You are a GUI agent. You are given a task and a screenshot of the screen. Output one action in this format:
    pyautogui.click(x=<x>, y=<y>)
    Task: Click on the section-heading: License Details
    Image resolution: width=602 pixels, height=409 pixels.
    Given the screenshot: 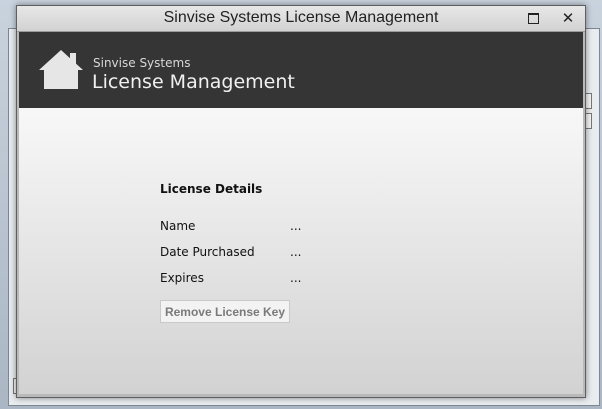 What is the action you would take?
    pyautogui.click(x=211, y=189)
    